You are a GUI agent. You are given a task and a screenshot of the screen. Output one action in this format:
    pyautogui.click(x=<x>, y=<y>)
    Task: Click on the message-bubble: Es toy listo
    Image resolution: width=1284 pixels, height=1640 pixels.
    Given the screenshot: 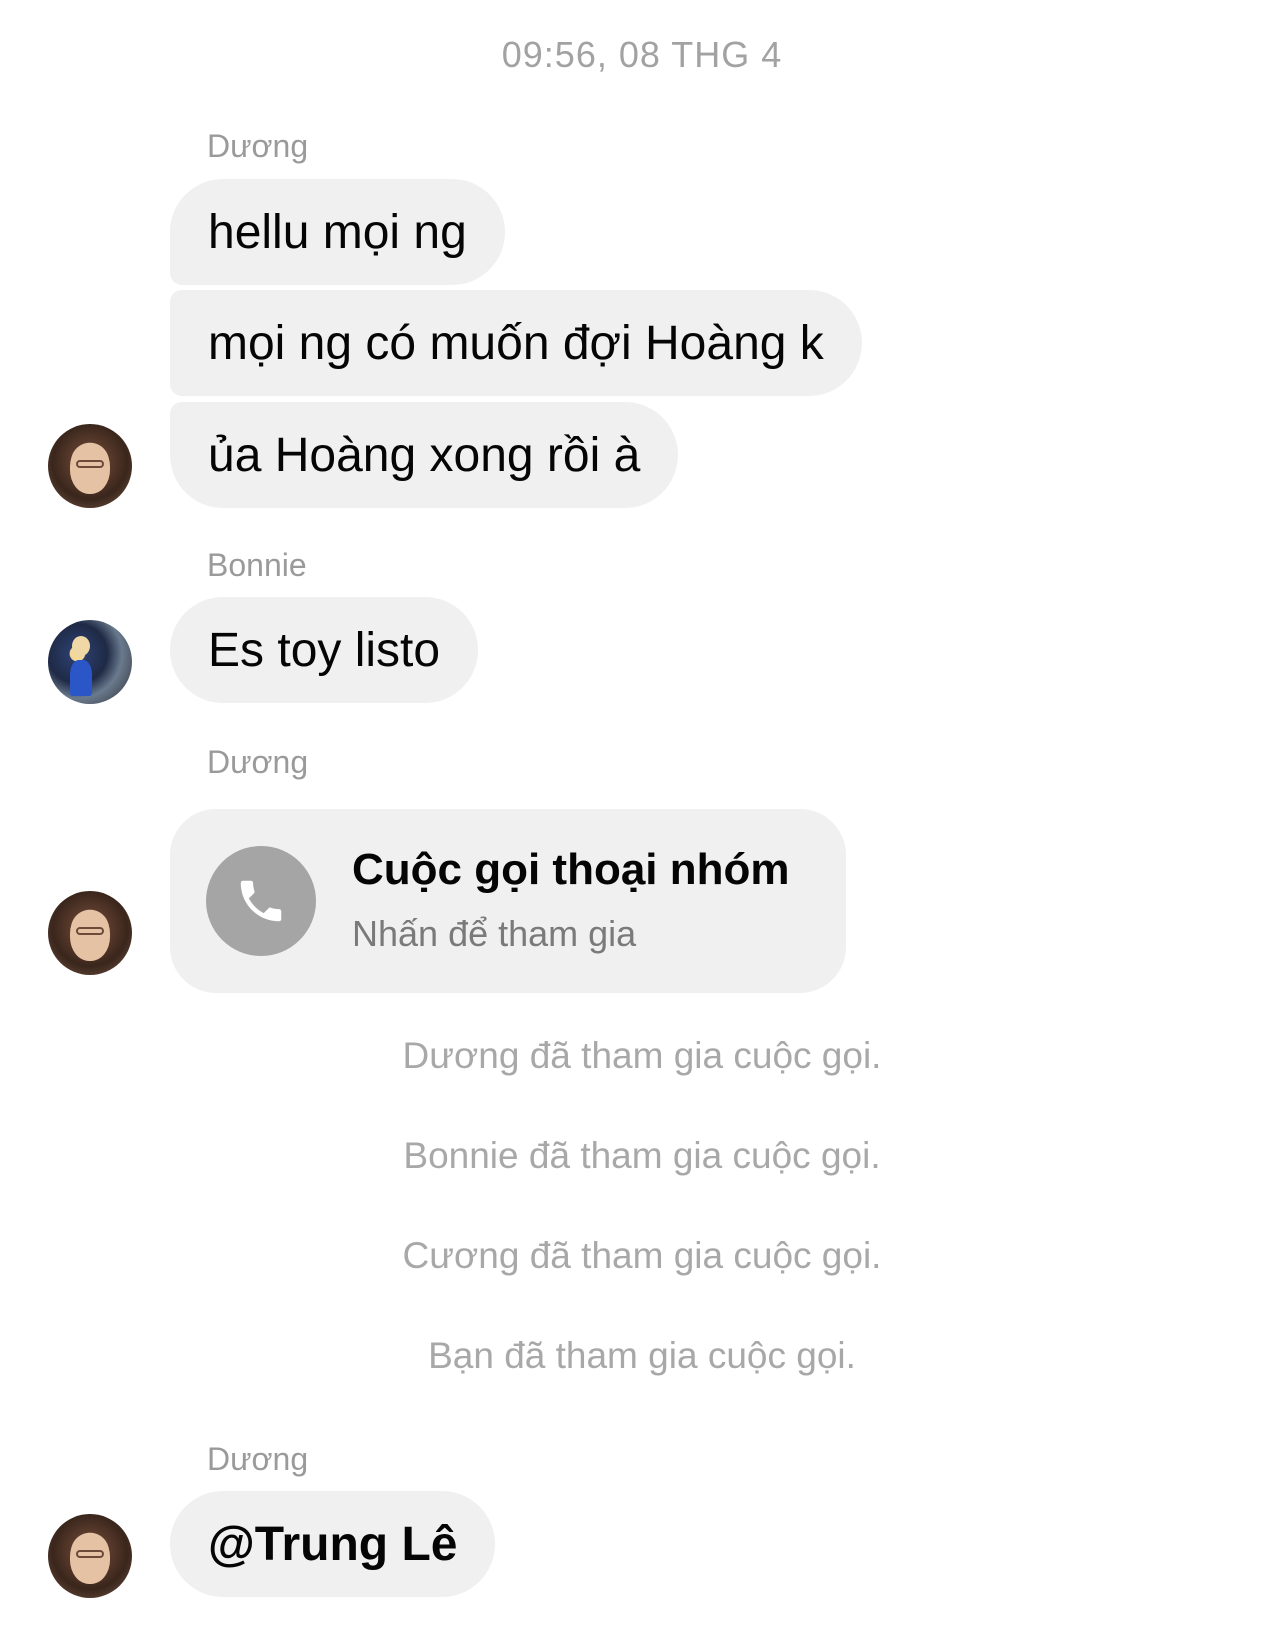 What is the action you would take?
    pyautogui.click(x=324, y=650)
    